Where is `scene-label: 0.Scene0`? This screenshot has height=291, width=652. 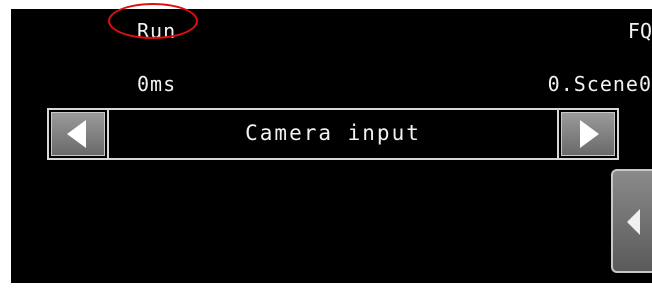 scene-label: 0.Scene0 is located at coordinates (599, 84).